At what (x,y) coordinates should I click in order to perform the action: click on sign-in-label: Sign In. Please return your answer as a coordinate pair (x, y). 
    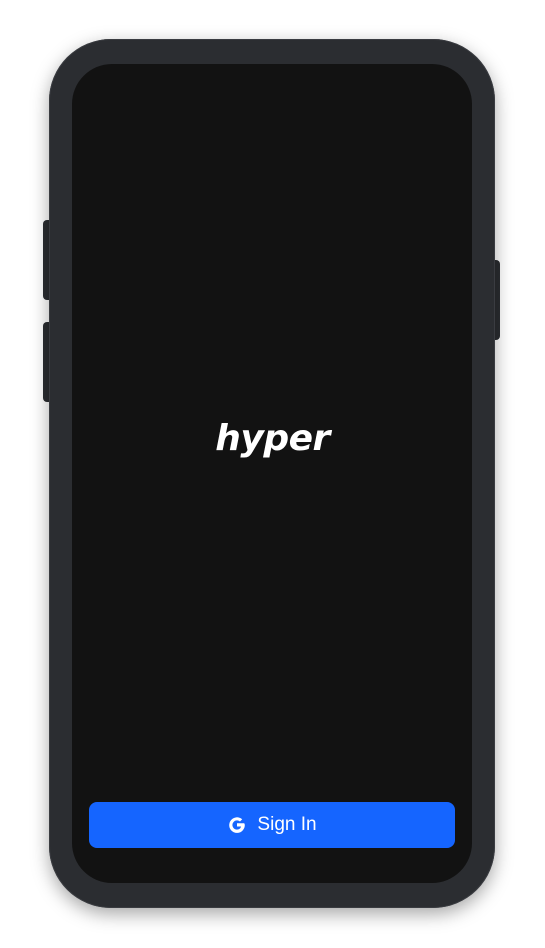
    Looking at the image, I should click on (287, 824).